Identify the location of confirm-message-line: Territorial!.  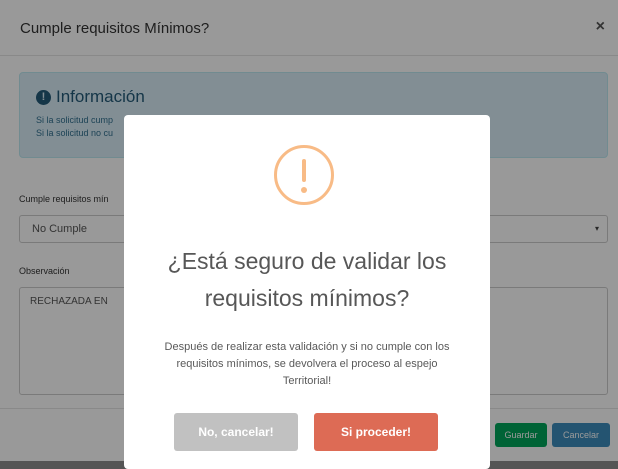
(307, 381).